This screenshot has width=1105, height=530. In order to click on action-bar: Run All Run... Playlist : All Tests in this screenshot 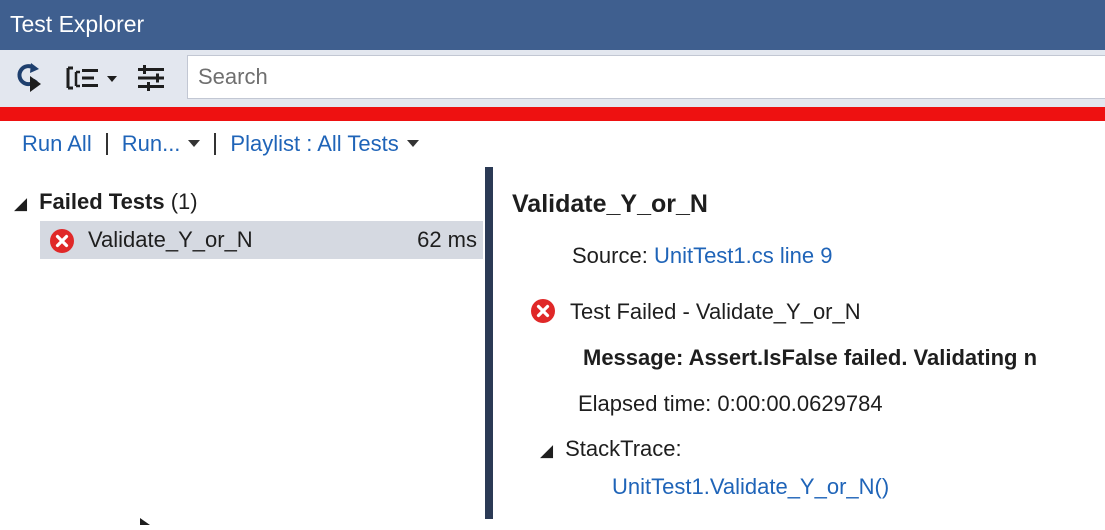, I will do `click(220, 146)`.